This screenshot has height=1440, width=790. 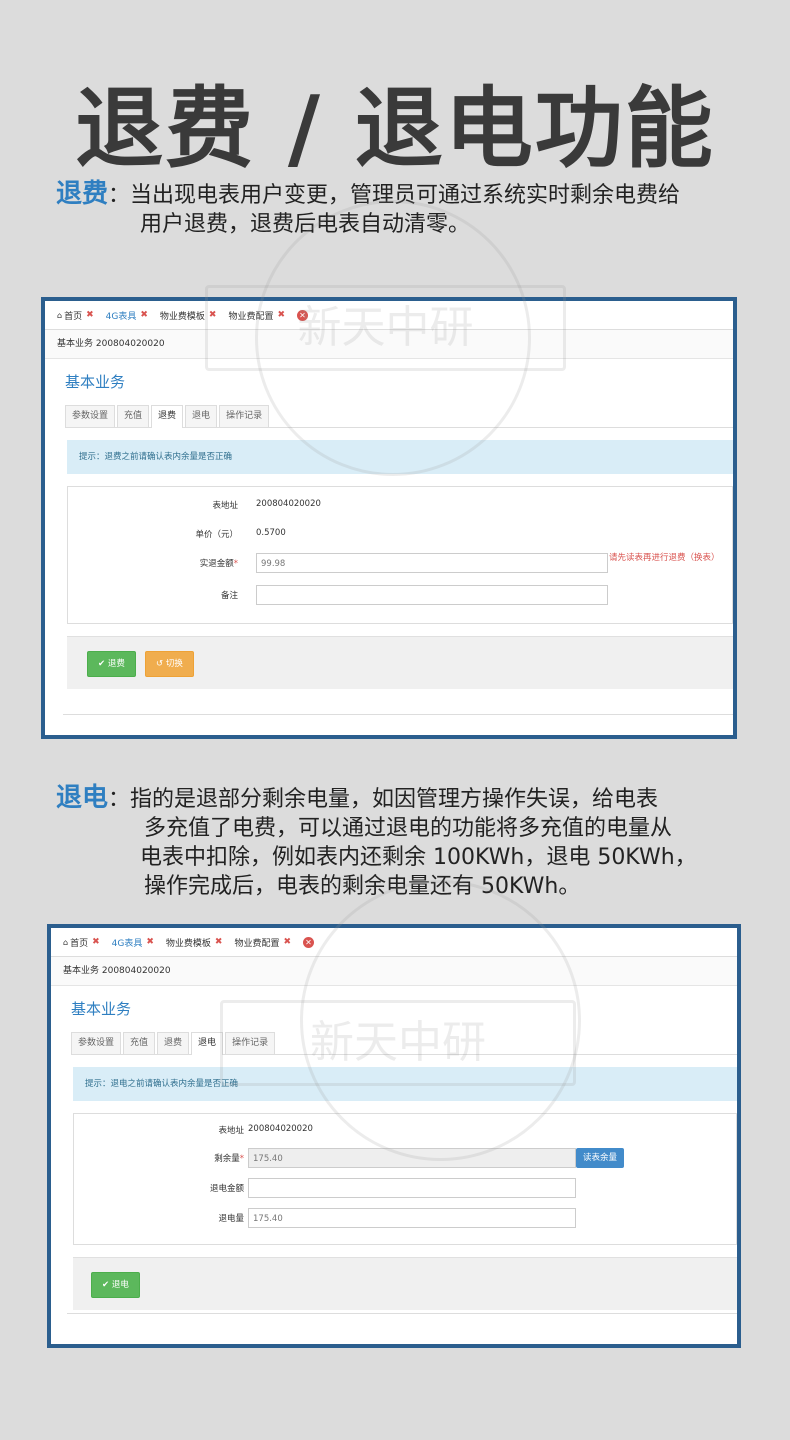 What do you see at coordinates (395, 128) in the screenshot?
I see `hero-title: 退费 / 退电功能` at bounding box center [395, 128].